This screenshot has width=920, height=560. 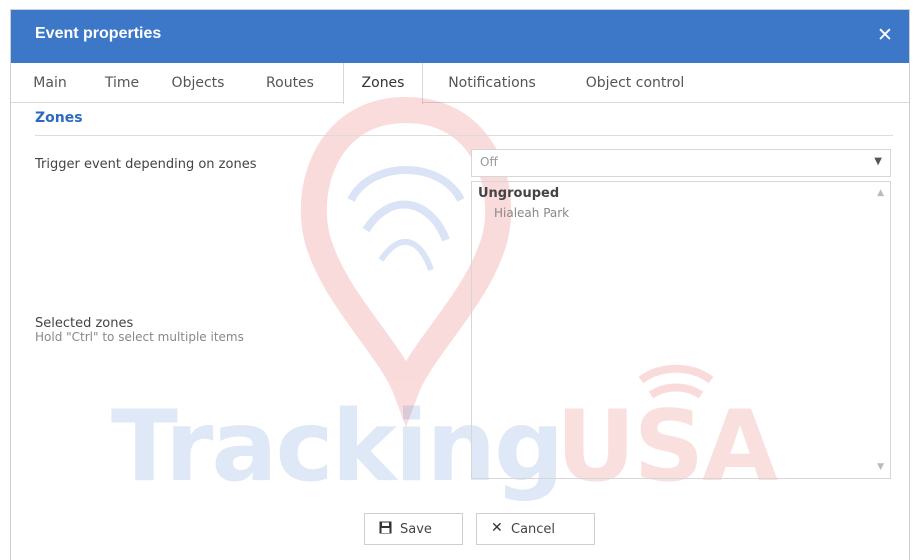 I want to click on dialog-title: Event properties, so click(x=98, y=33).